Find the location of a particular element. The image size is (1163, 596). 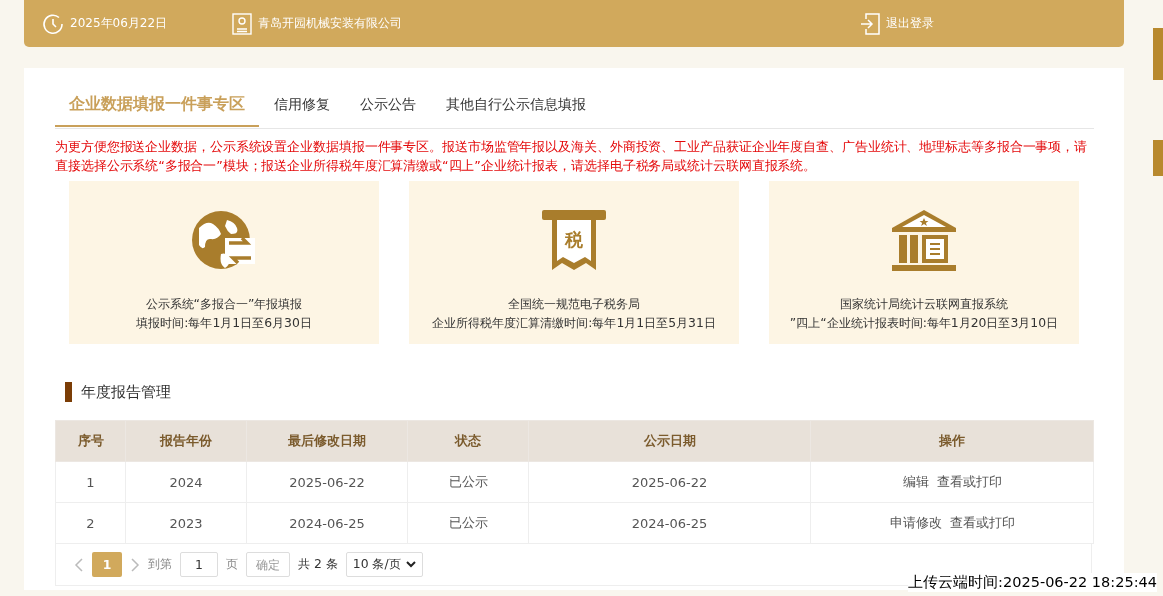

service-period: ”四上“企业统计报表时间:每年1月20日至3月10日 is located at coordinates (924, 323).